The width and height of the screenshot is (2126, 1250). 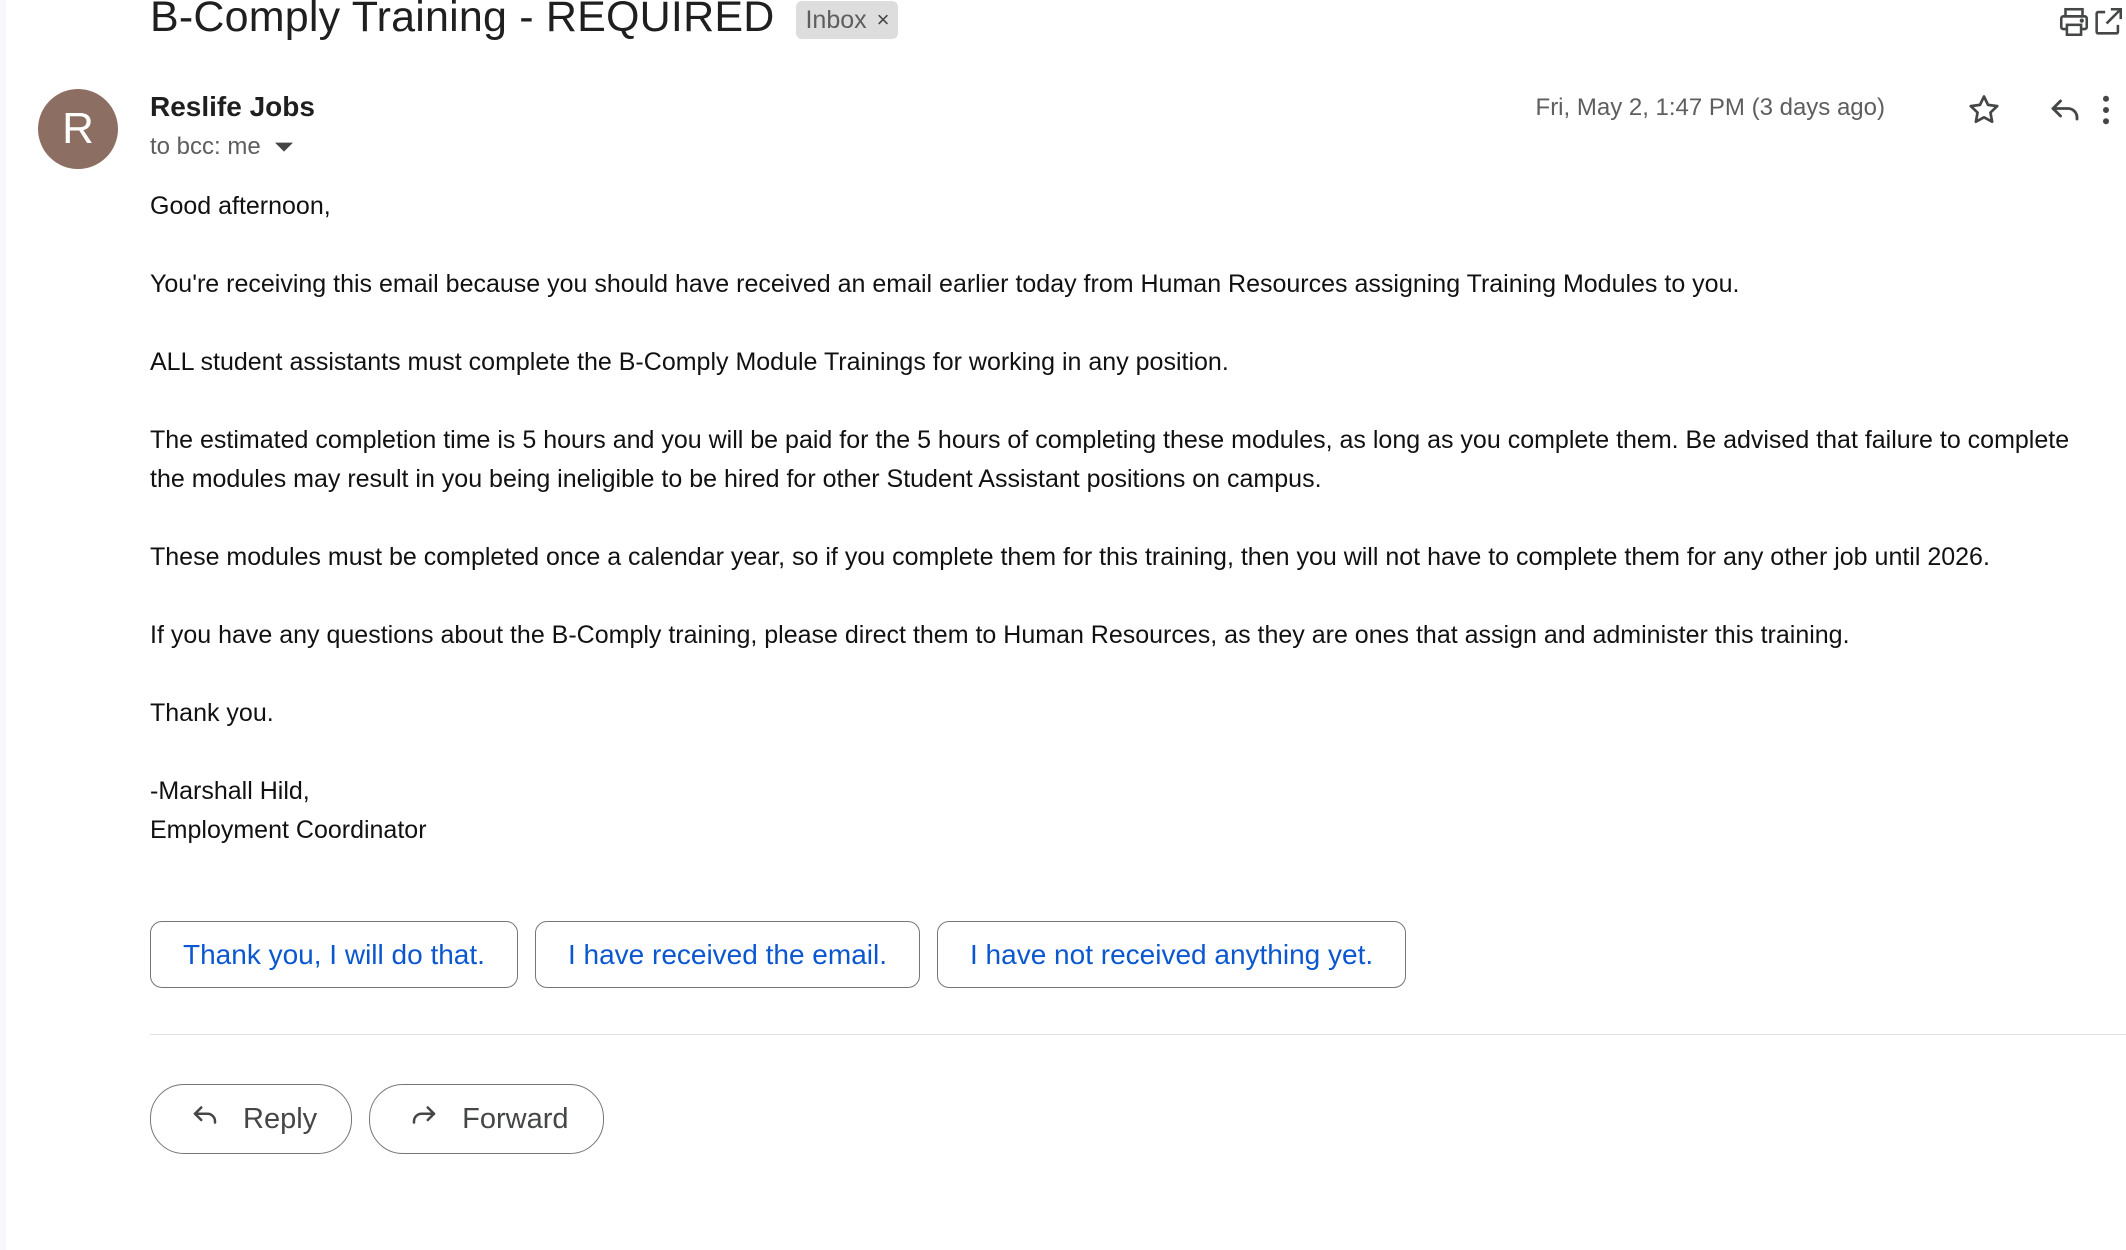 I want to click on inbox-label-chip: Inbox ×, so click(x=847, y=20).